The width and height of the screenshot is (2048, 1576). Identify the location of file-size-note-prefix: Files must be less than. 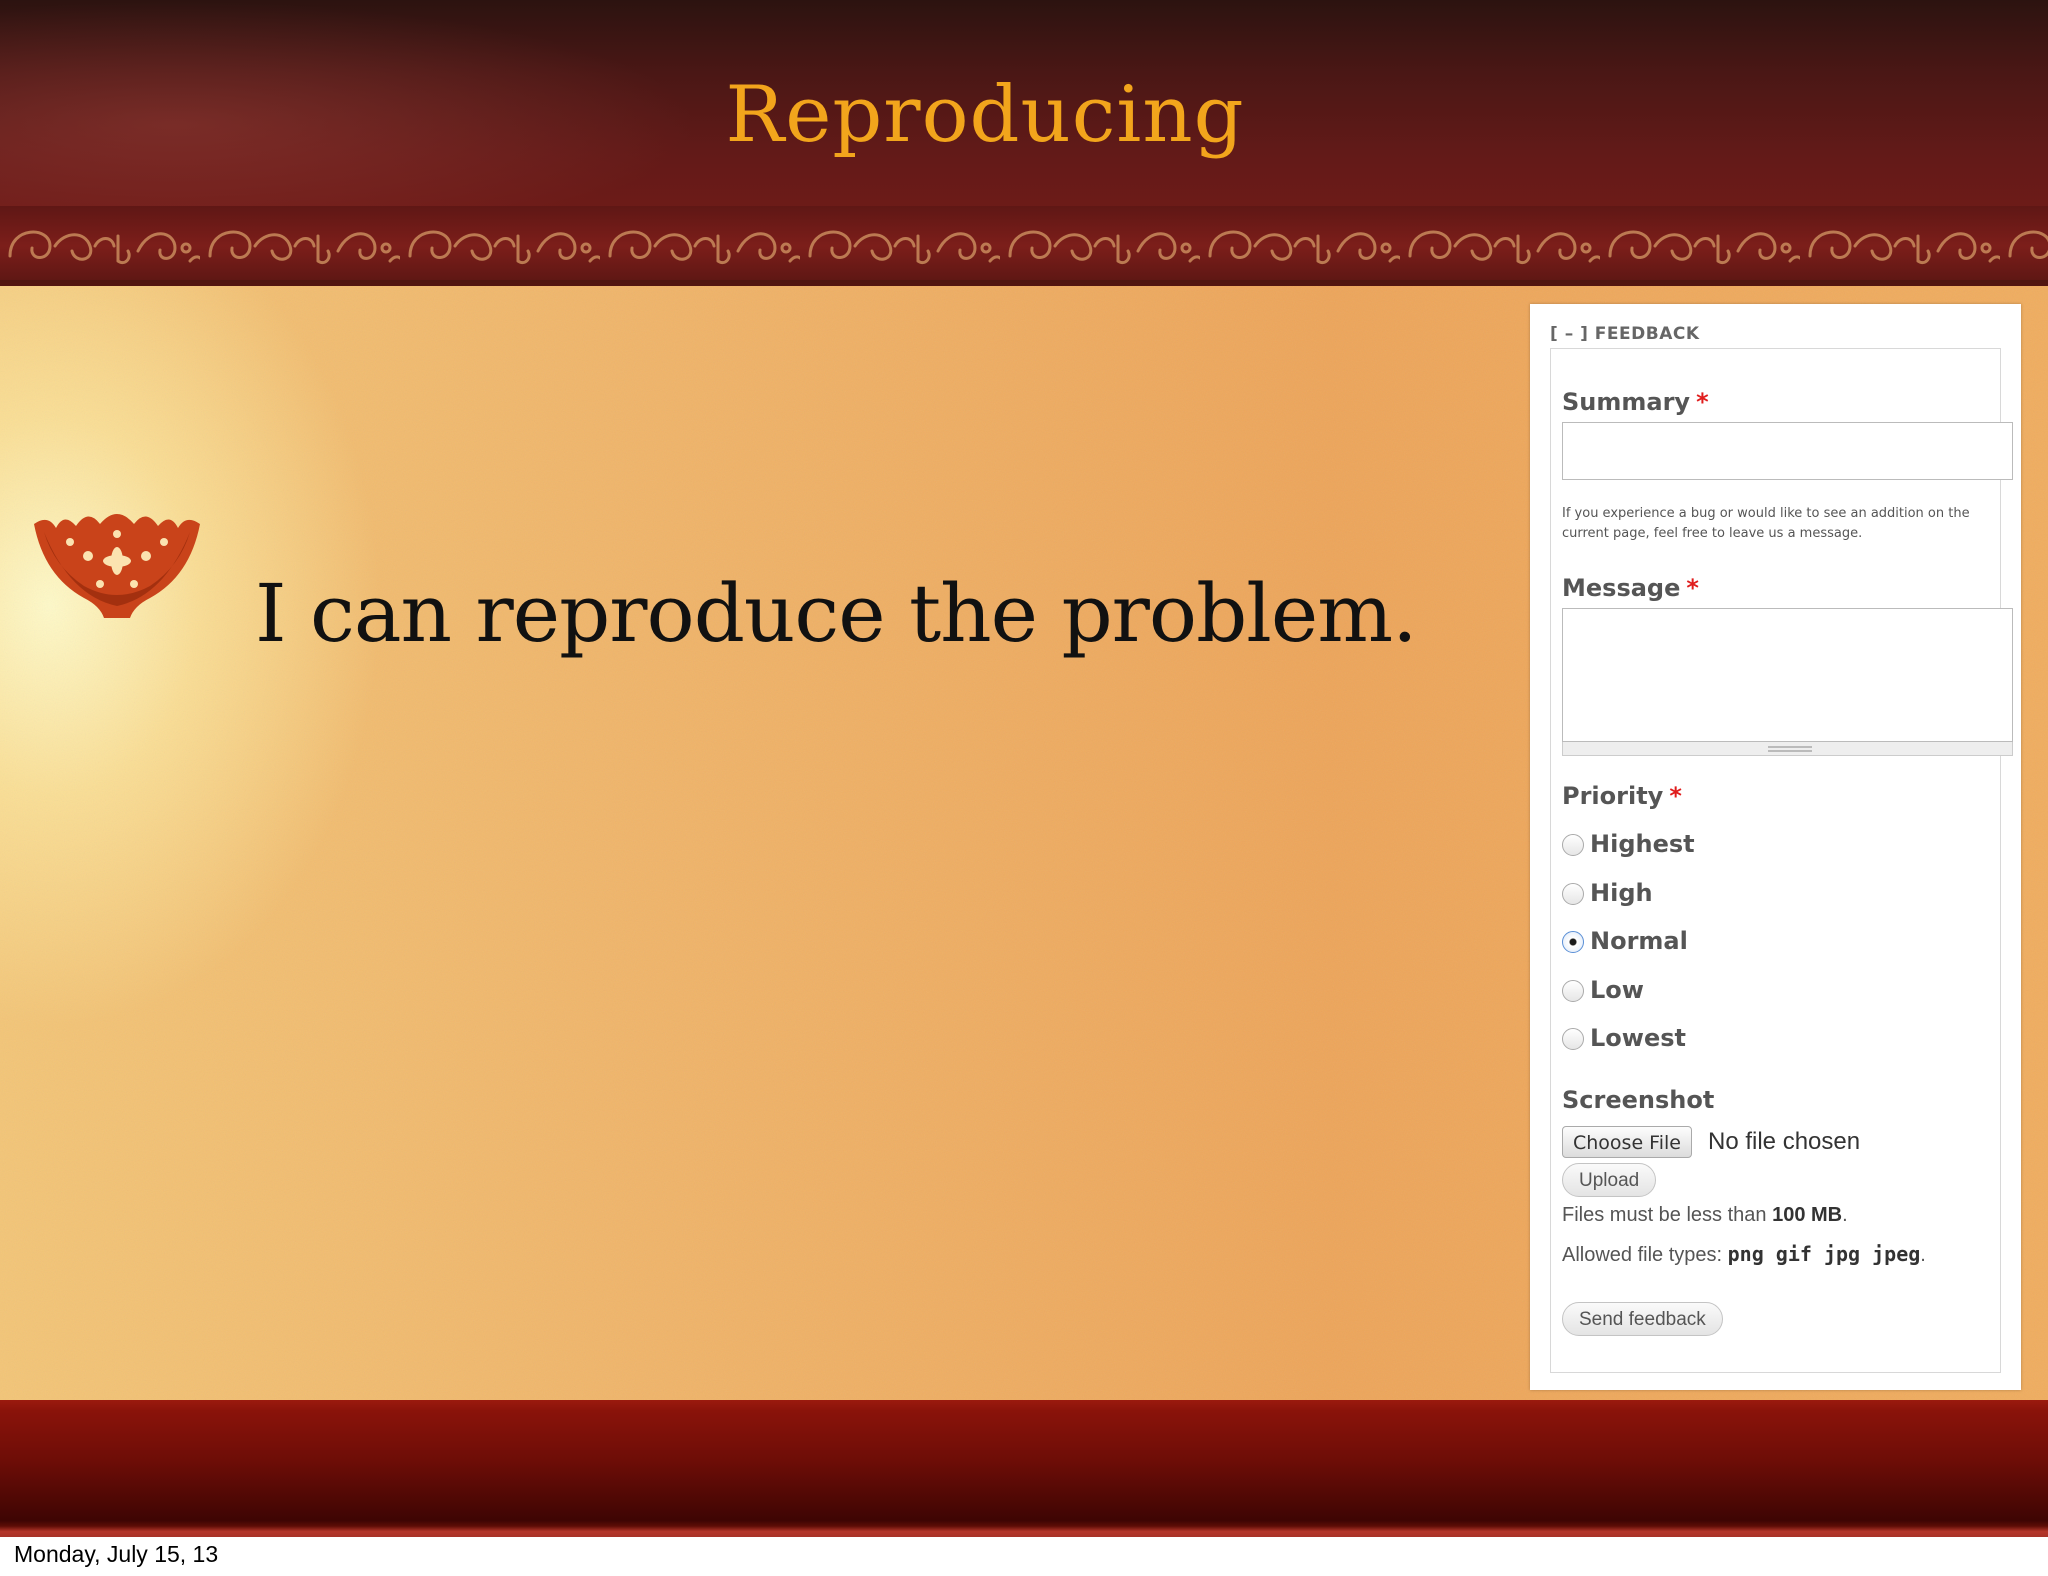
(1664, 1215).